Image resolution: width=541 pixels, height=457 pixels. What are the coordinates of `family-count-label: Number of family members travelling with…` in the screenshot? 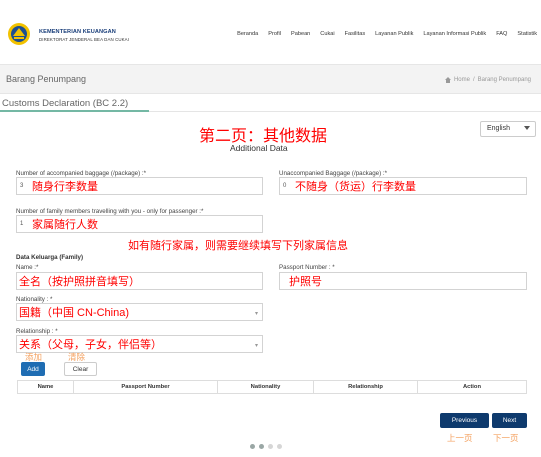 It's located at (110, 211).